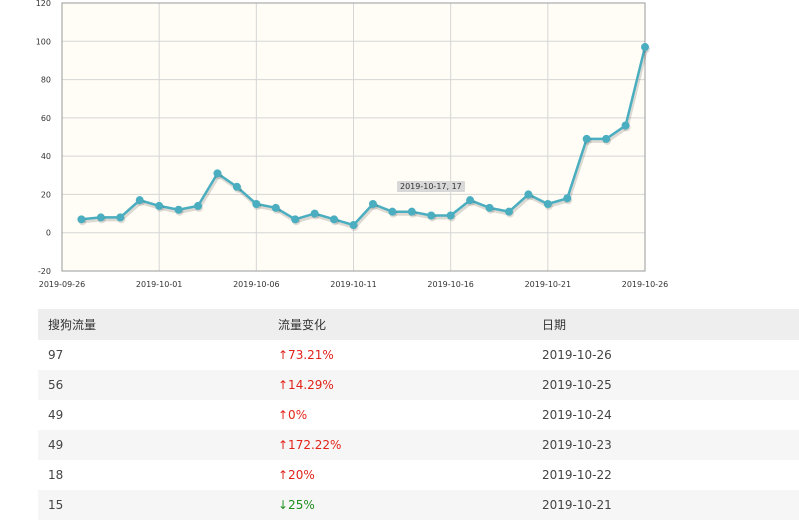 The image size is (799, 520). I want to click on y-tick-label: 80, so click(46, 80).